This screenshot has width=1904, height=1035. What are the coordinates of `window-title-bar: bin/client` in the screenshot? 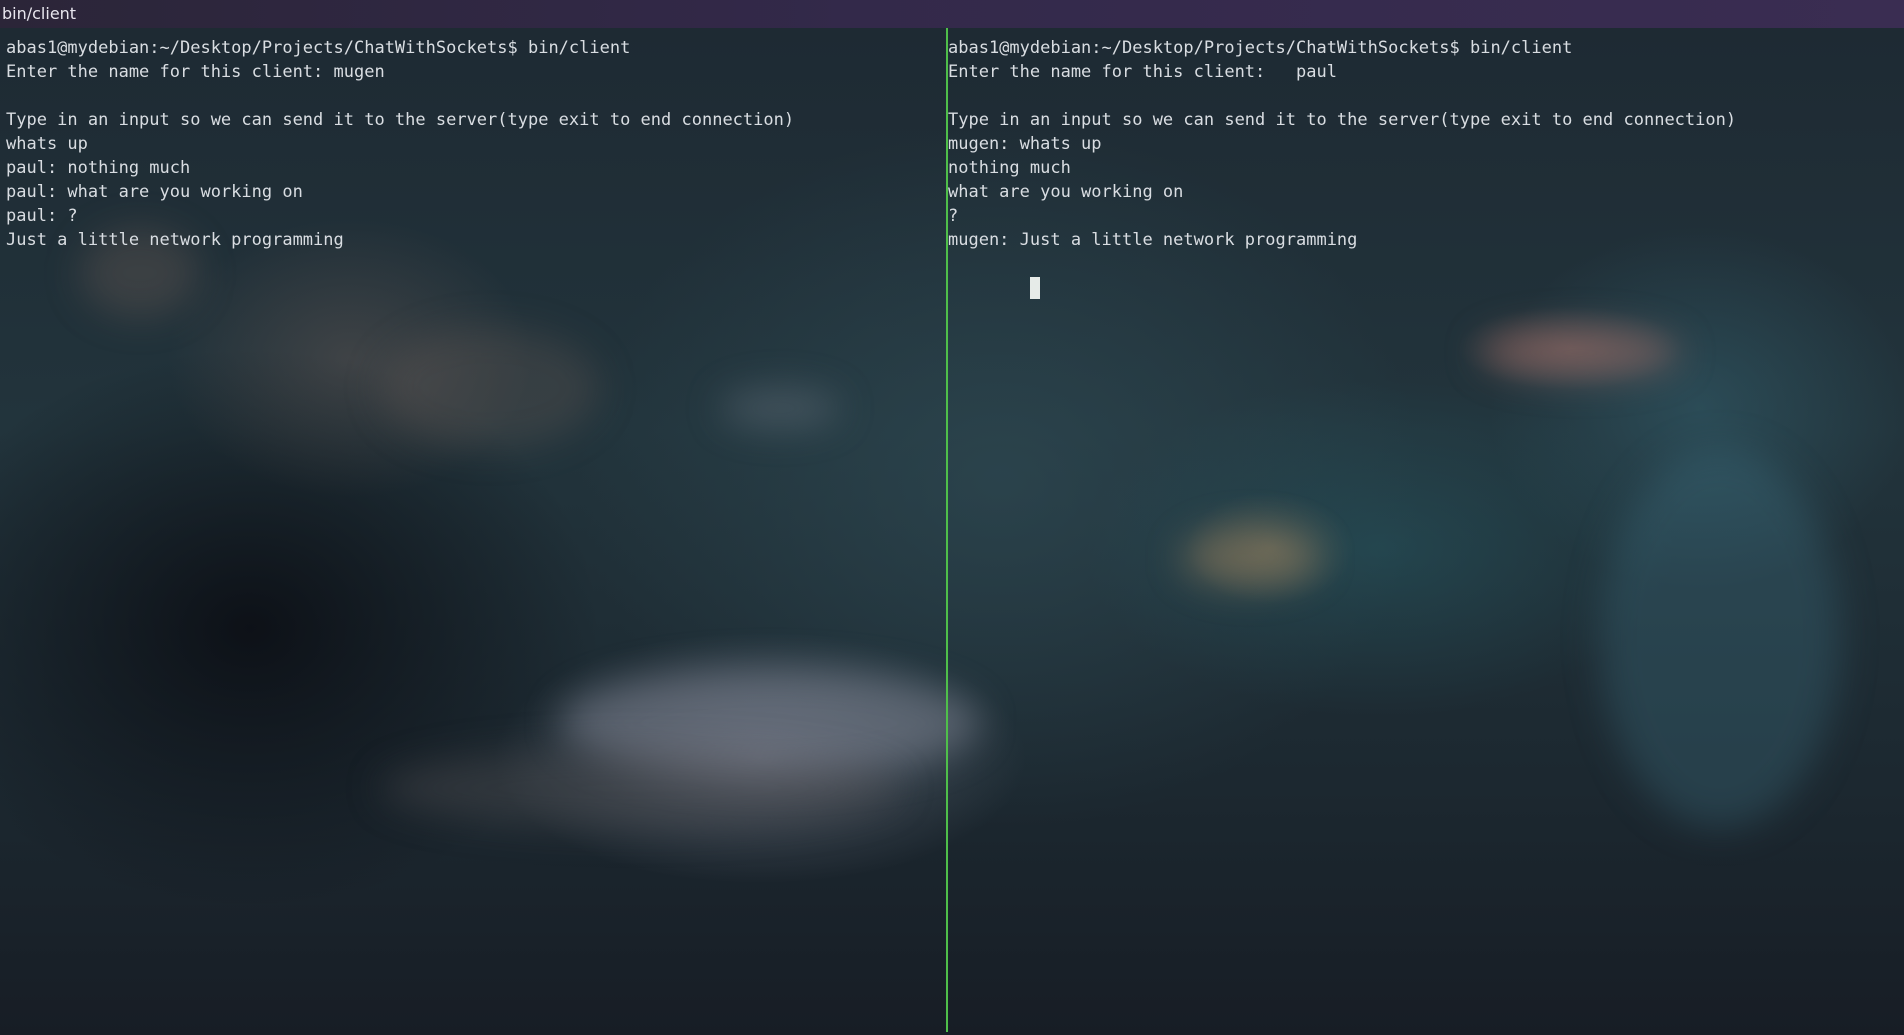 It's located at (952, 14).